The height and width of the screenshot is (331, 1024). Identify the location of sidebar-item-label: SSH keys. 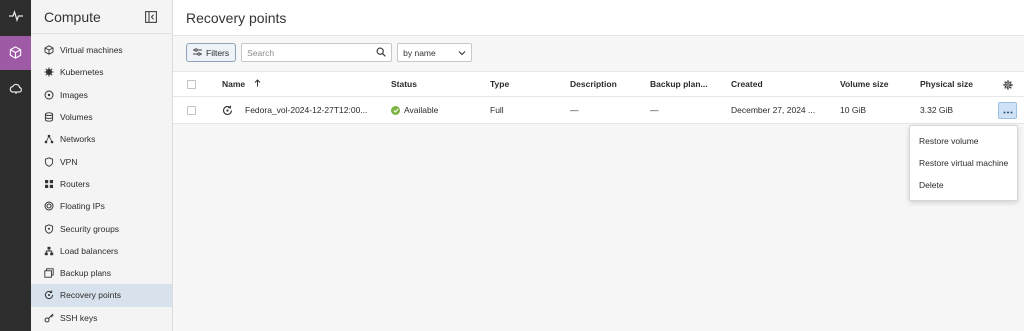
(79, 317).